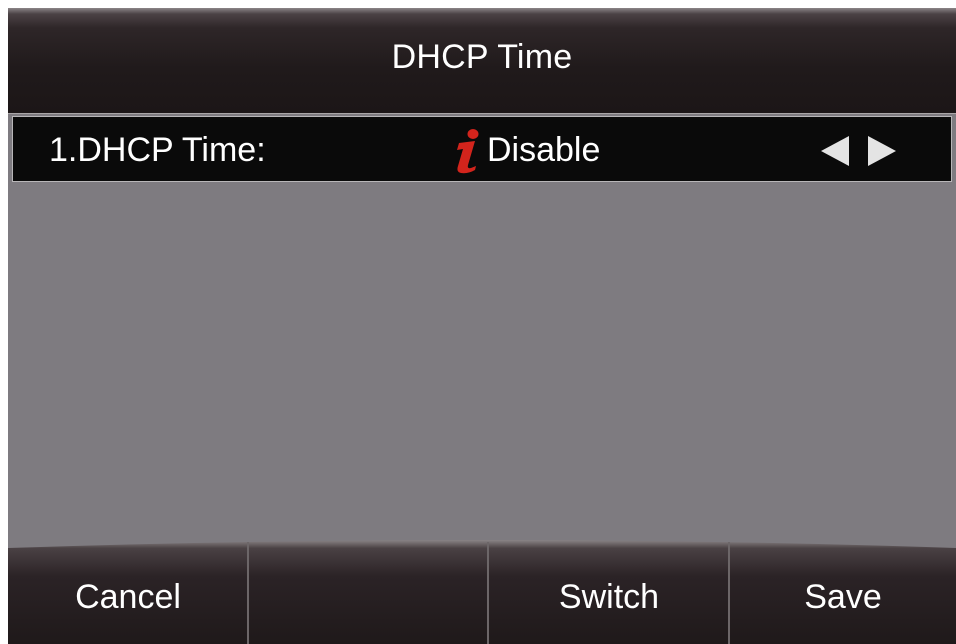 This screenshot has height=644, width=956. What do you see at coordinates (609, 597) in the screenshot?
I see `softkey-switch-label: Switch` at bounding box center [609, 597].